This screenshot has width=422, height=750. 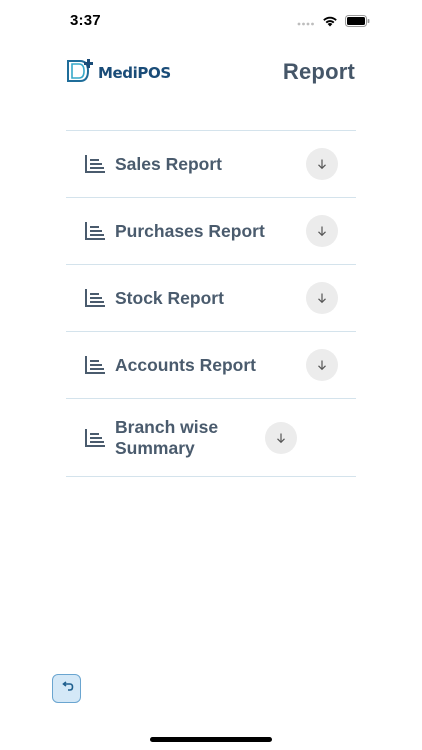 What do you see at coordinates (167, 437) in the screenshot?
I see `report-item-label: Branch wise Summary` at bounding box center [167, 437].